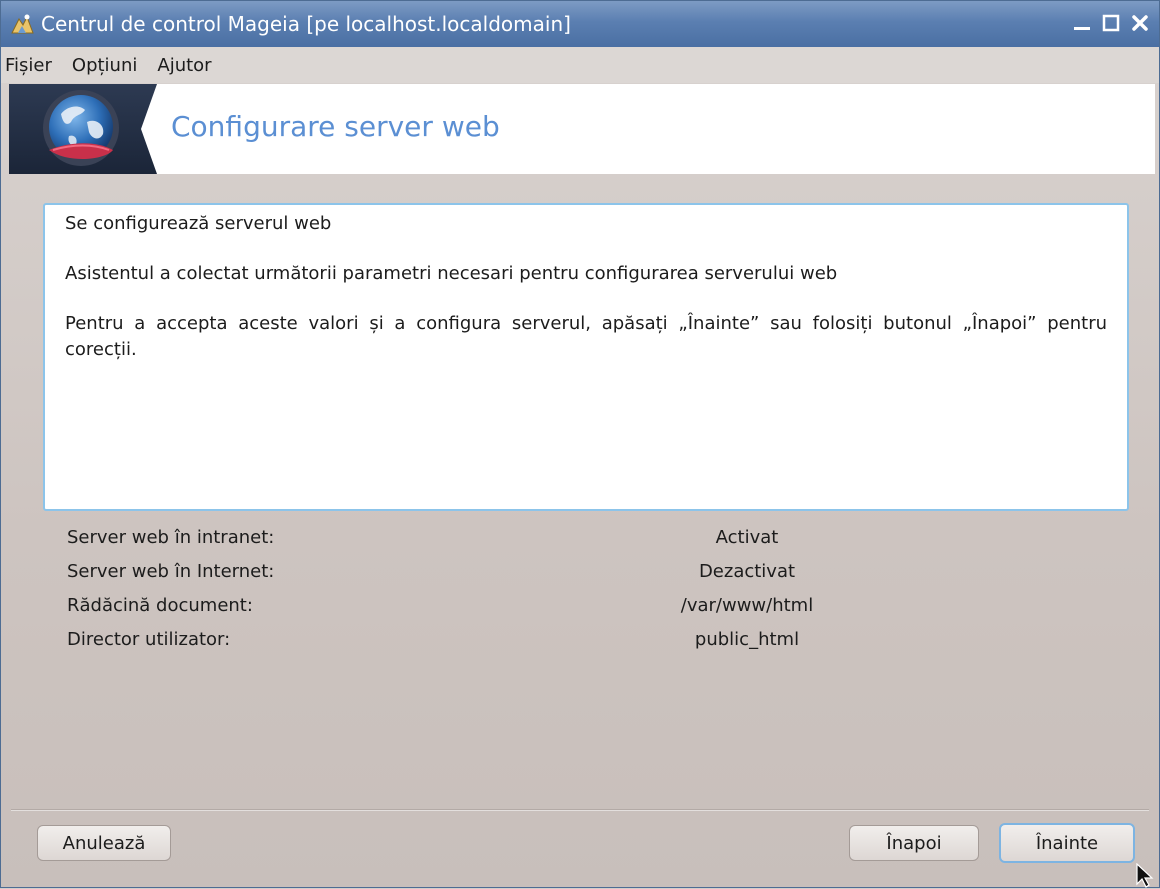 The height and width of the screenshot is (889, 1160). What do you see at coordinates (104, 843) in the screenshot?
I see `cancel-button: Anulează` at bounding box center [104, 843].